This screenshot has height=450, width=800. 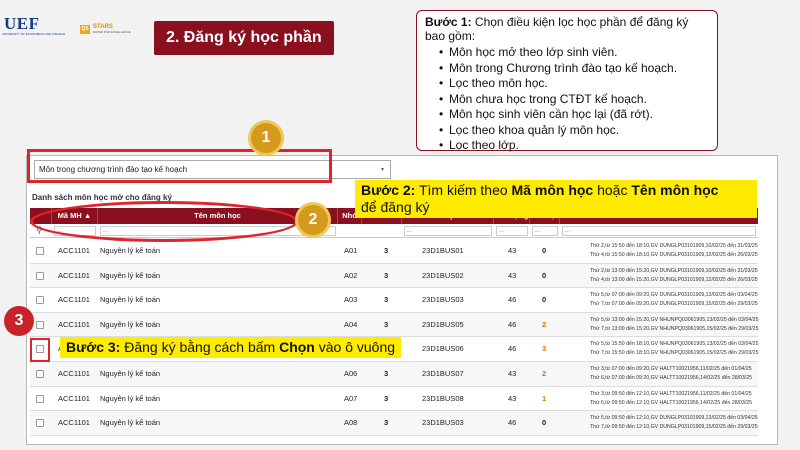 I want to click on remaining: 1, so click(x=544, y=398).